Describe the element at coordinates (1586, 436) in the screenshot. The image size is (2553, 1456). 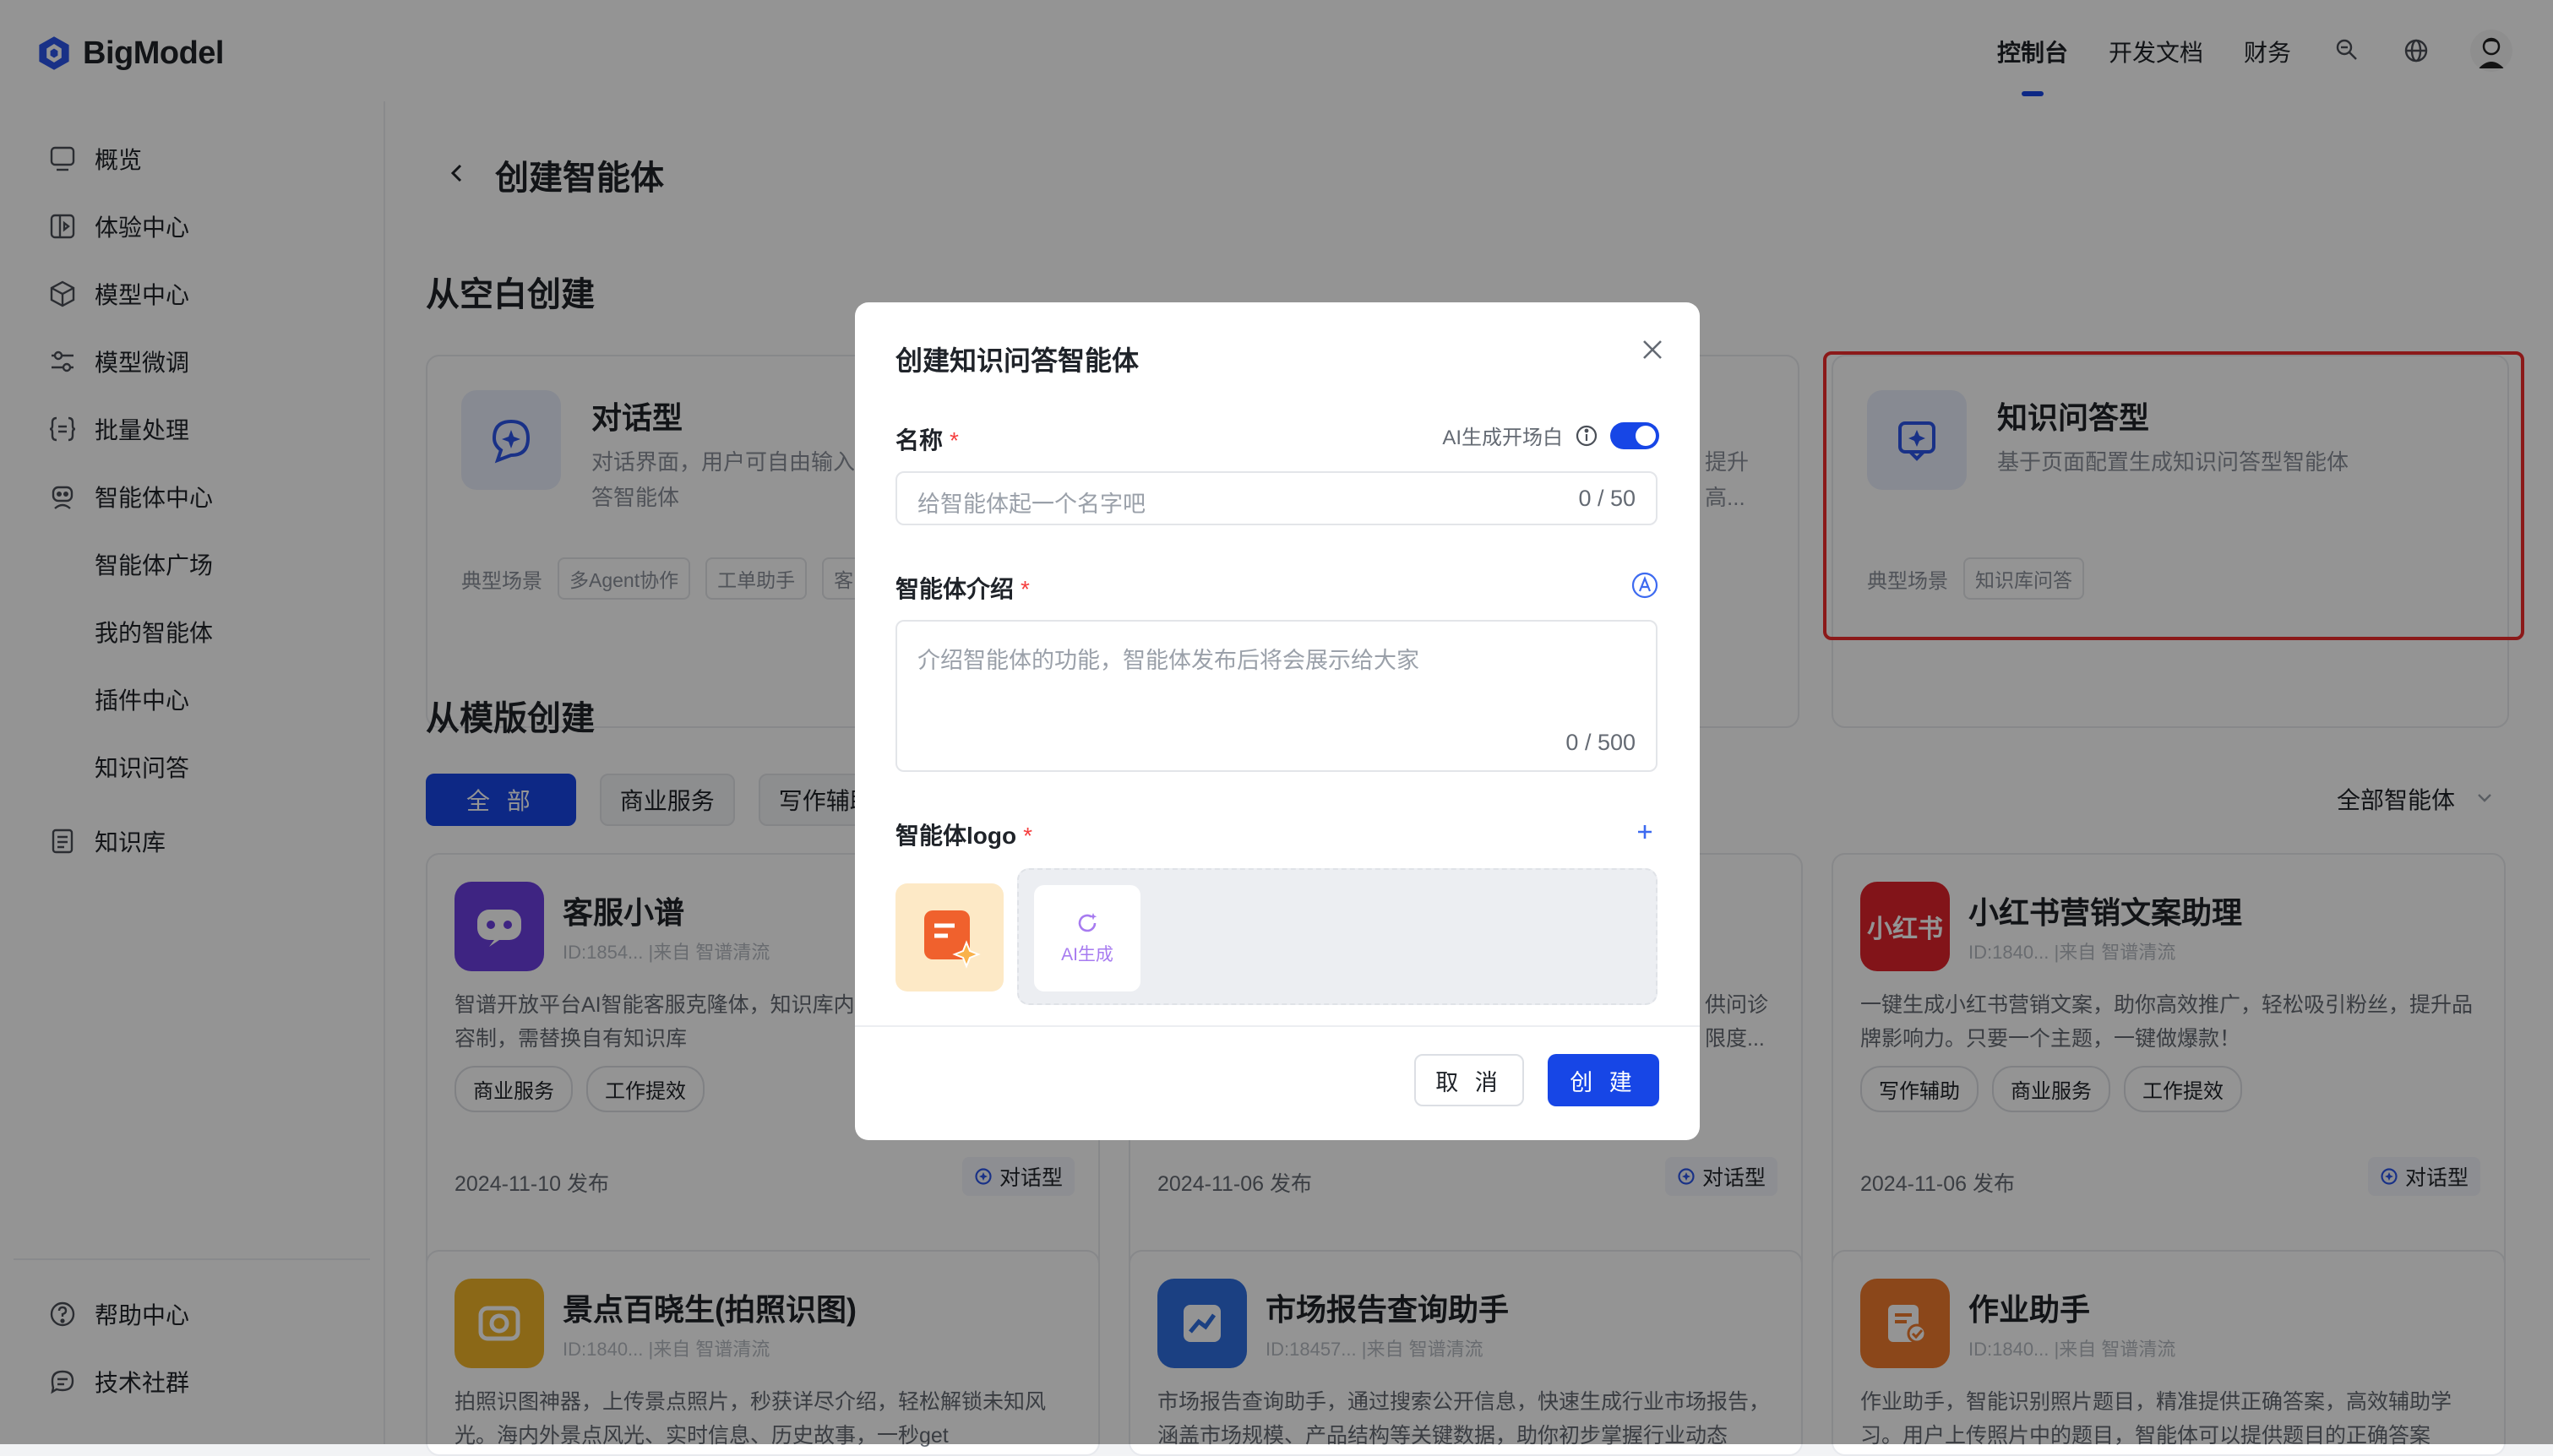
I see `info-icon` at that location.